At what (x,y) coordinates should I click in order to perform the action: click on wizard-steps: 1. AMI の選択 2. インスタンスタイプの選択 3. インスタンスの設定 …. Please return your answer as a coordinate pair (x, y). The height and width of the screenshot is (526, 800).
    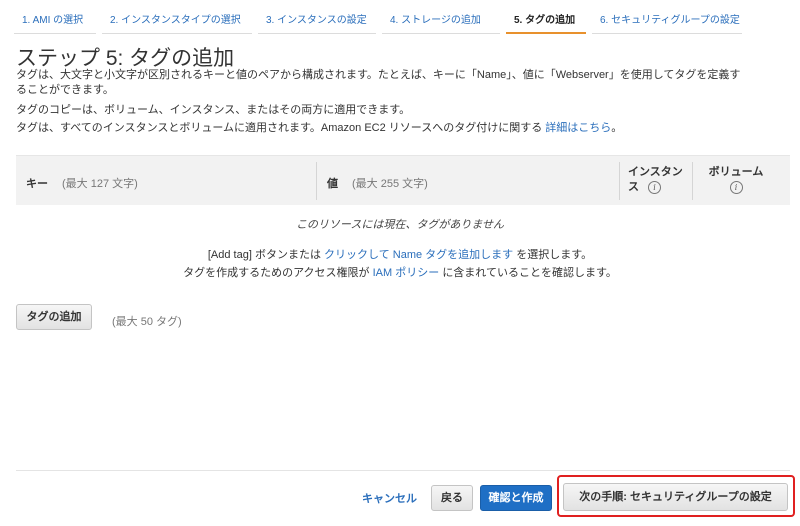
    Looking at the image, I should click on (407, 22).